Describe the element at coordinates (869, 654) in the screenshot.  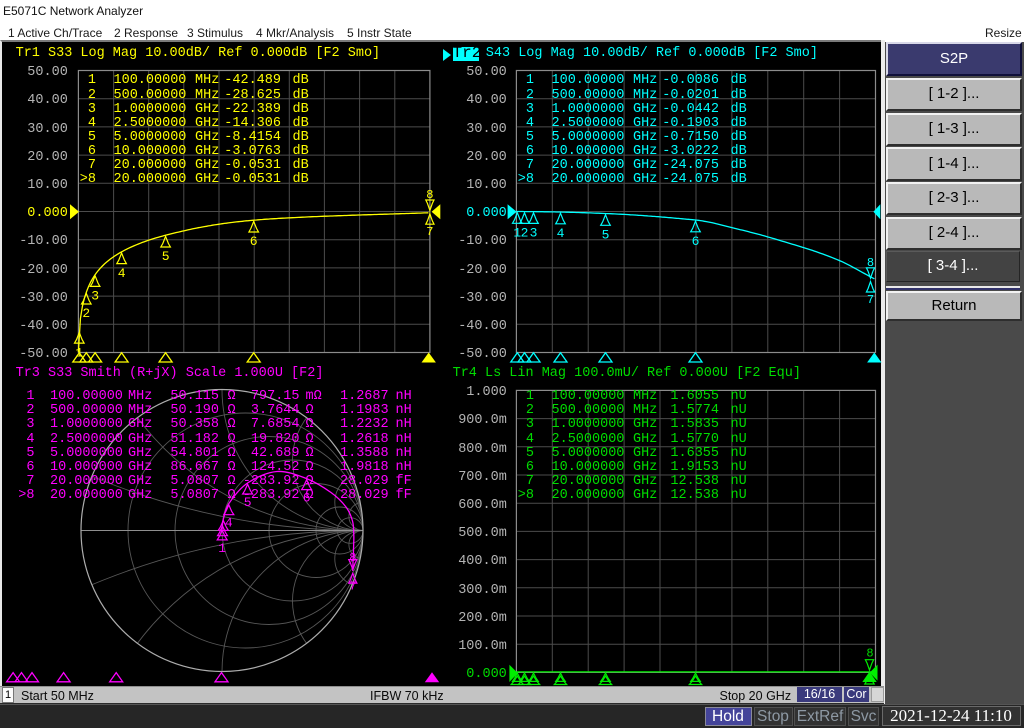
I see `svg-text: 8` at that location.